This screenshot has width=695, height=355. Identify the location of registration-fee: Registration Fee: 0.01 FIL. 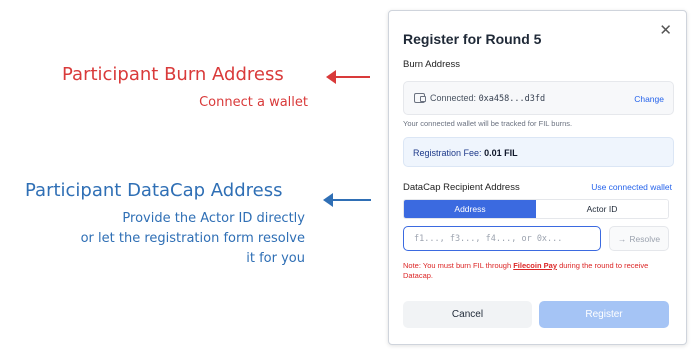
(465, 153).